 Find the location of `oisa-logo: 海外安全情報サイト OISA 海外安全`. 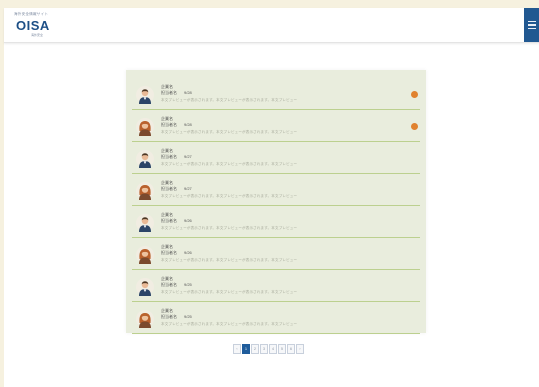

oisa-logo: 海外安全情報サイト OISA 海外安全 is located at coordinates (44, 25).